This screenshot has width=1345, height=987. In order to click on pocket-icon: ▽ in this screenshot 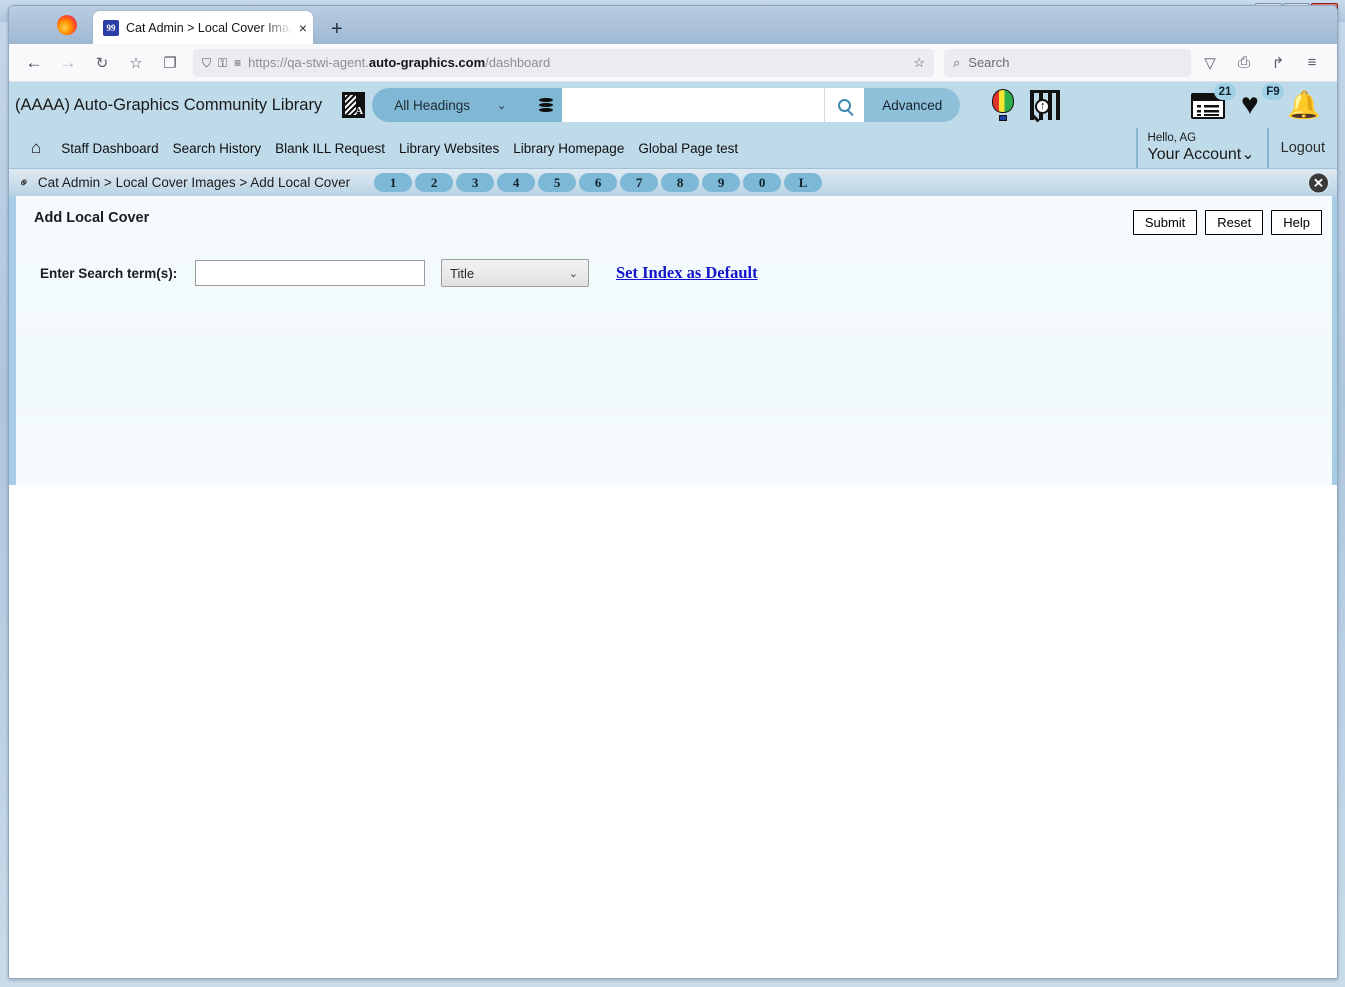, I will do `click(1210, 63)`.